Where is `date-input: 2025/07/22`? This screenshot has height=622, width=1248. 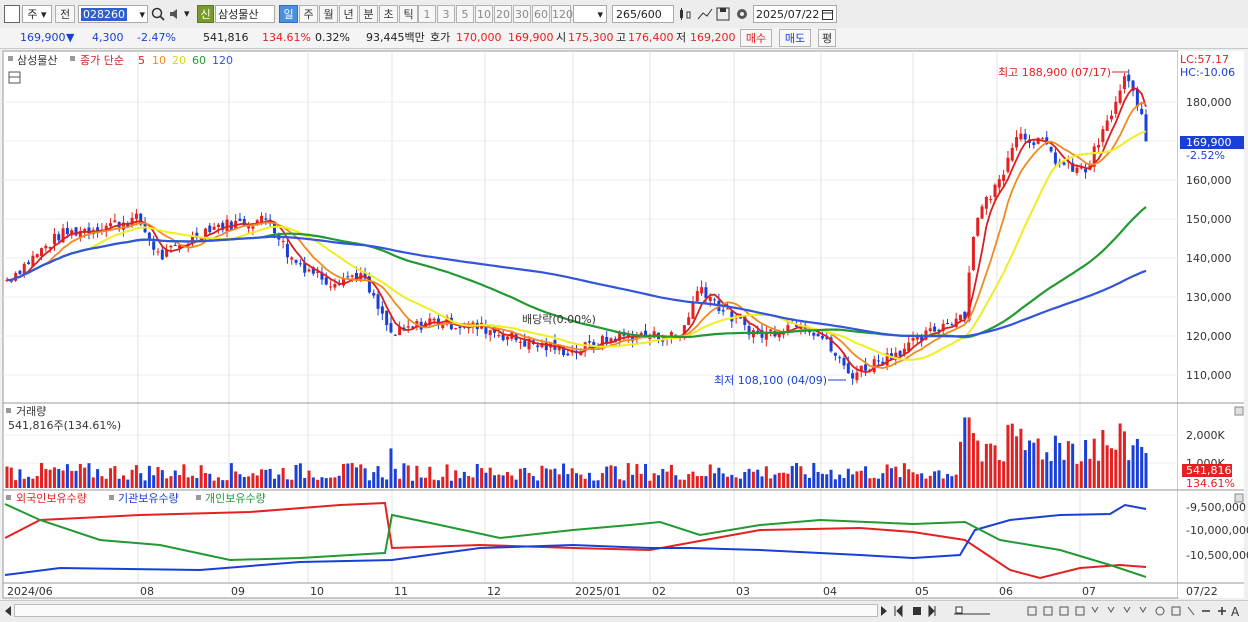
date-input: 2025/07/22 is located at coordinates (795, 14).